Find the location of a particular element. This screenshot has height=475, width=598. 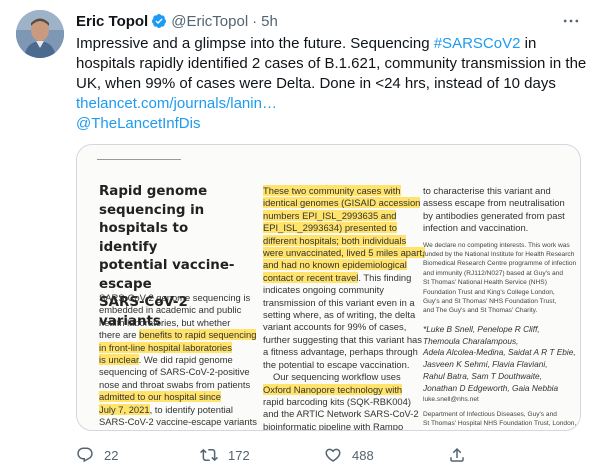

paper-text-line: is unclear. We did rapid genome is located at coordinates (178, 360).